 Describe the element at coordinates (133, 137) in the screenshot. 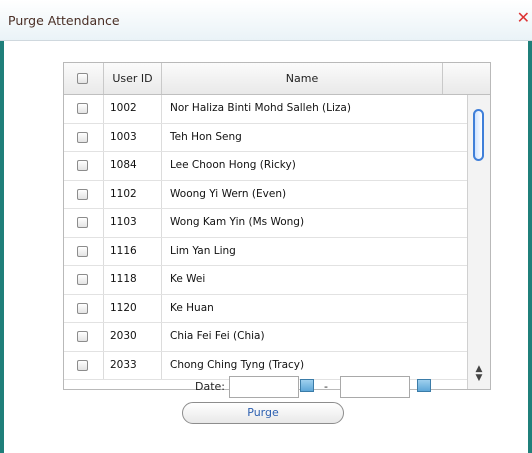

I see `user-id-cell: 1003` at that location.